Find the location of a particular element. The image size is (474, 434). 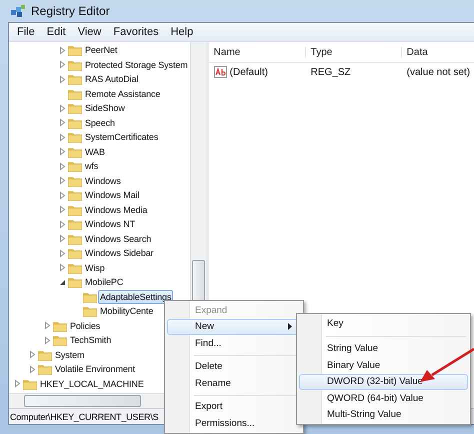

tree-item: Protected Storage System is located at coordinates (136, 65).